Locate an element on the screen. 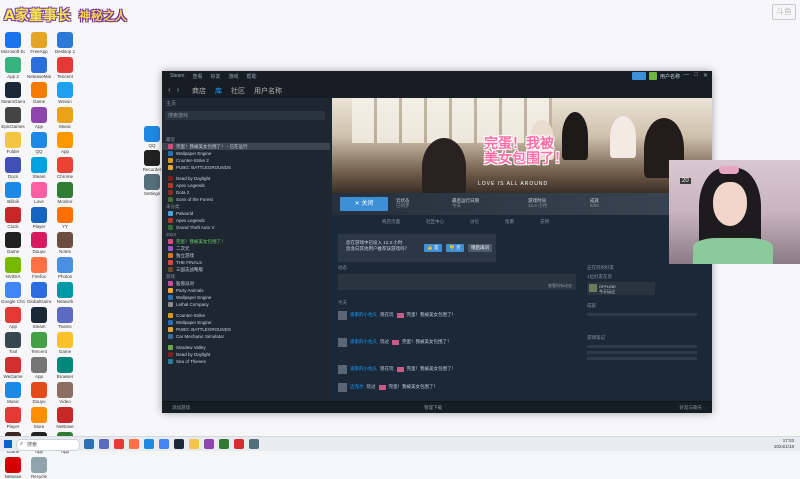 Image resolution: width=800 pixels, height=479 pixels. library-search-input: 搜索游戏 is located at coordinates (245, 115).